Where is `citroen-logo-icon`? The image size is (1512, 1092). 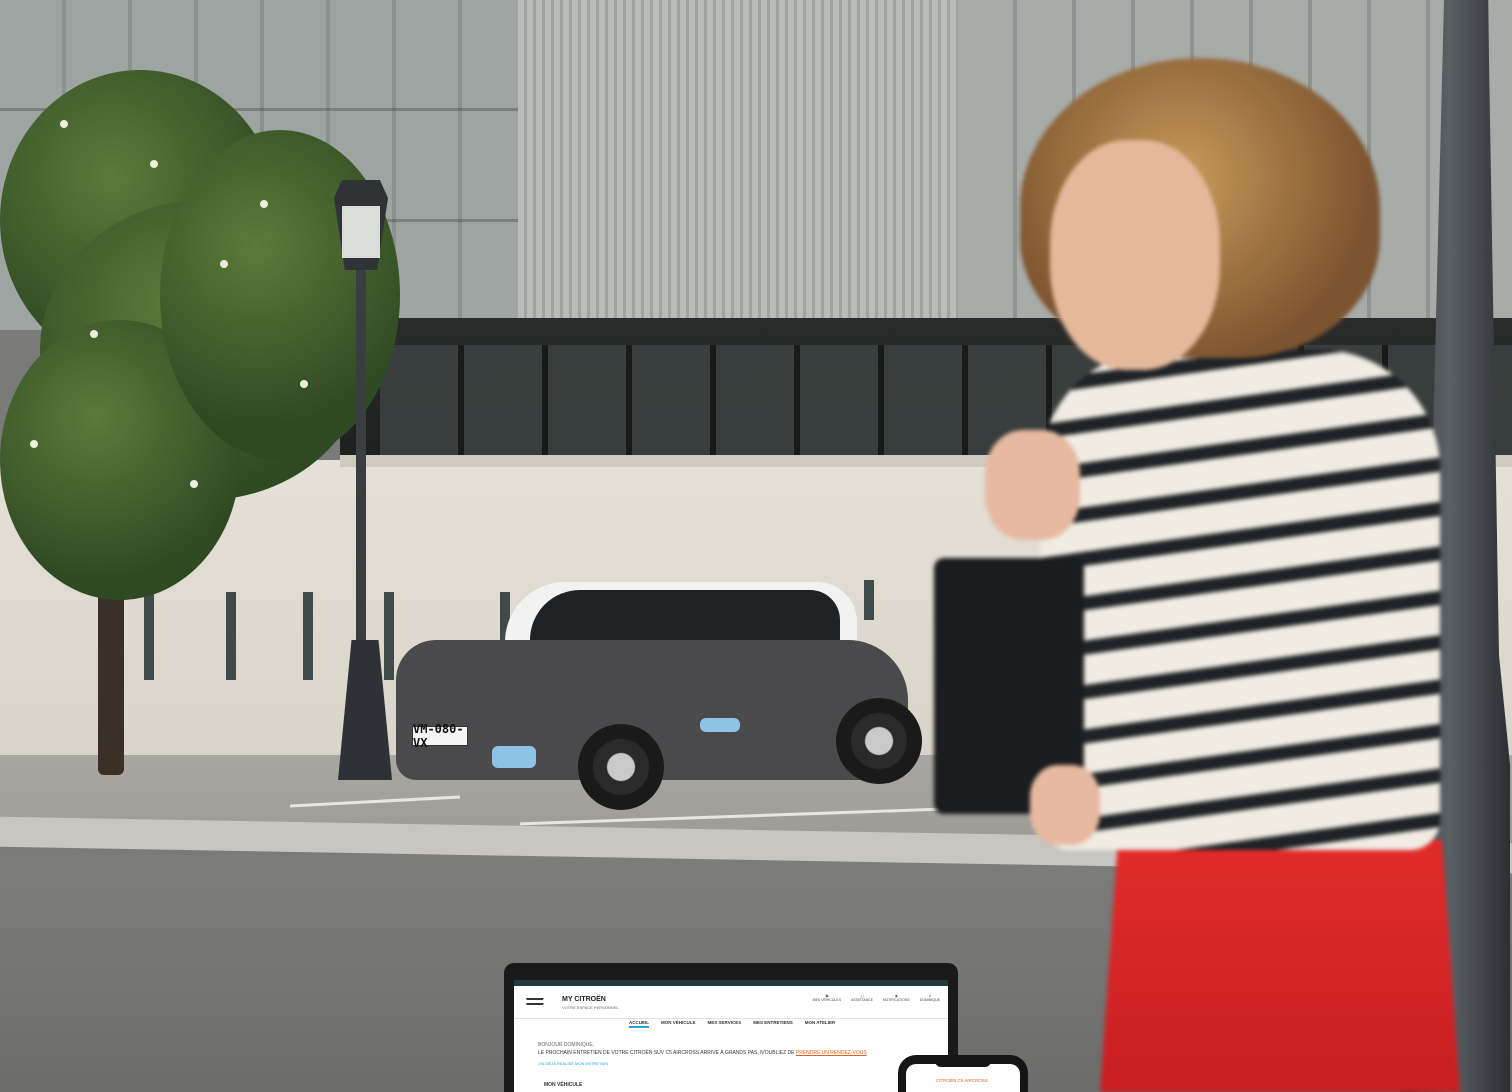
citroen-logo-icon is located at coordinates (532, 1004).